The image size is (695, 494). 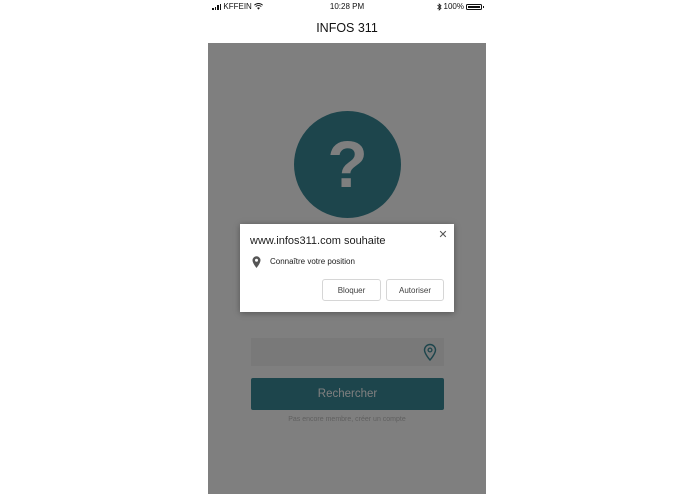 What do you see at coordinates (439, 6) in the screenshot?
I see `bluetooth-icon` at bounding box center [439, 6].